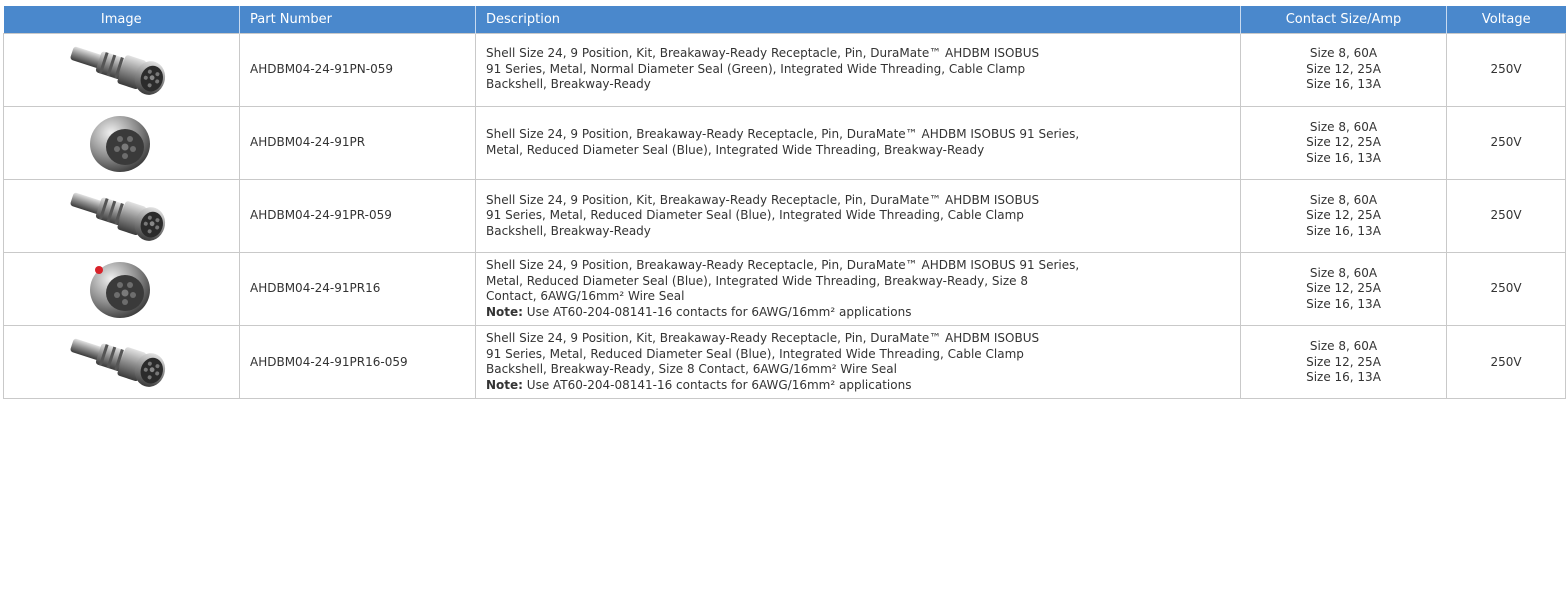 This screenshot has height=595, width=1568. Describe the element at coordinates (321, 69) in the screenshot. I see `part-number: AHDBM04-24-91PN-059` at that location.